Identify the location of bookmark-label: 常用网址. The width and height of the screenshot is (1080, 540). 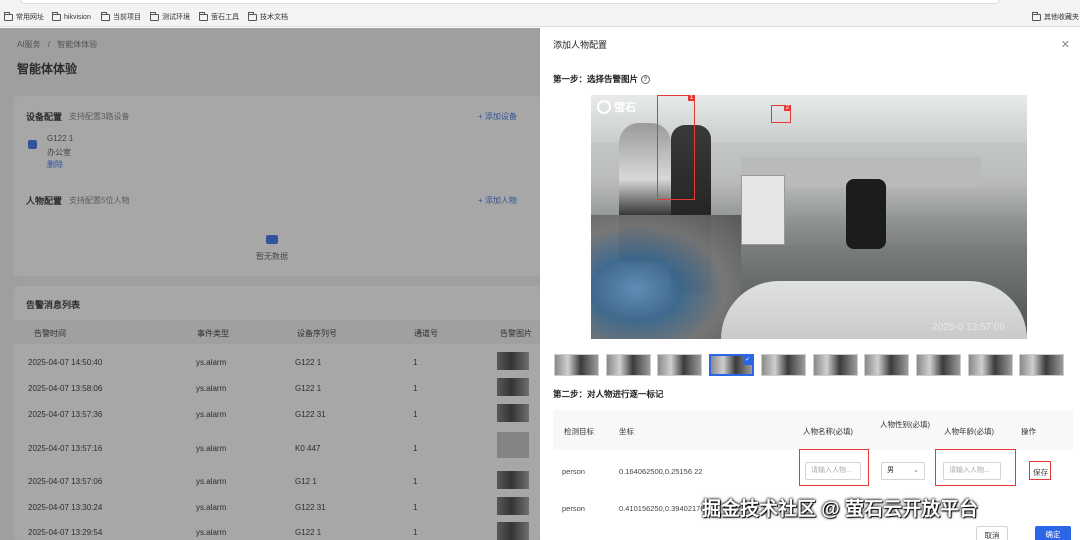
(30, 17).